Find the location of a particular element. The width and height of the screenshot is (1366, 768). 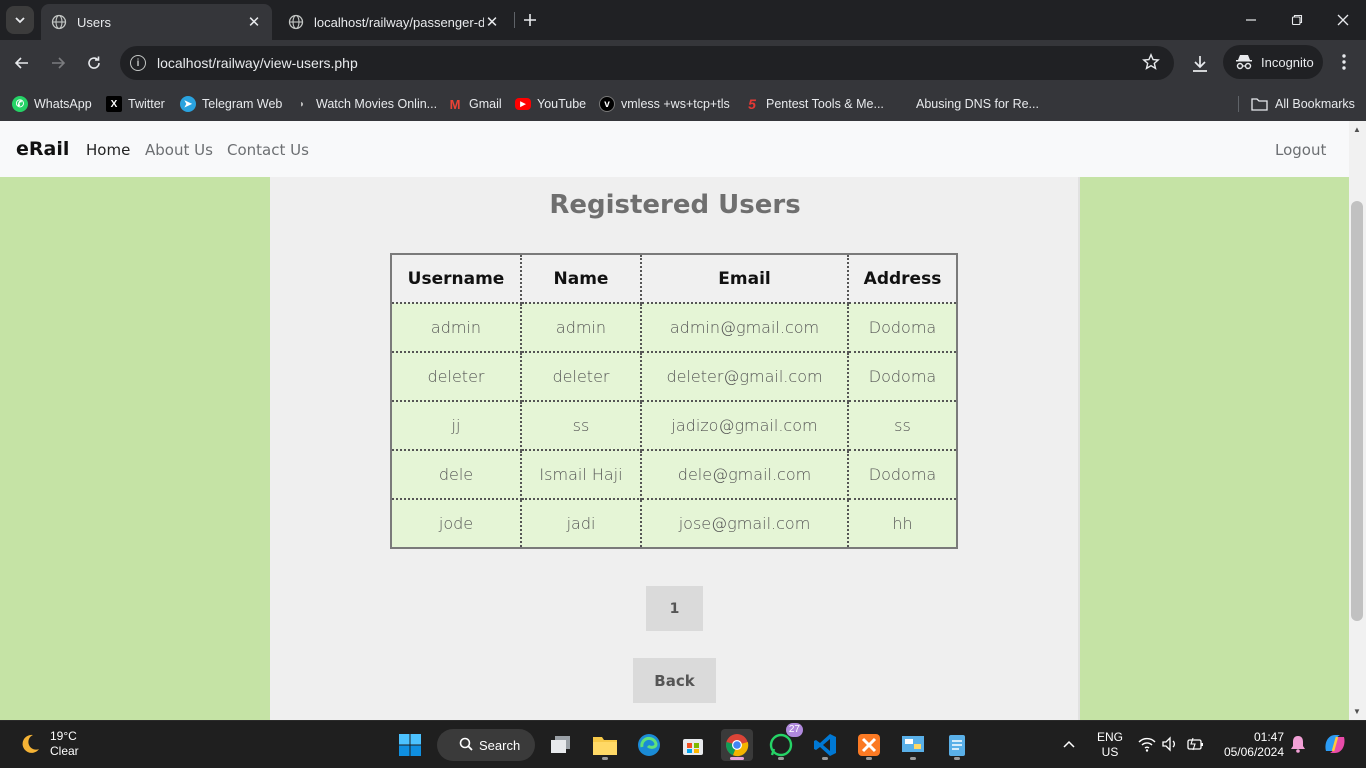

control-panel-icon is located at coordinates (913, 744).